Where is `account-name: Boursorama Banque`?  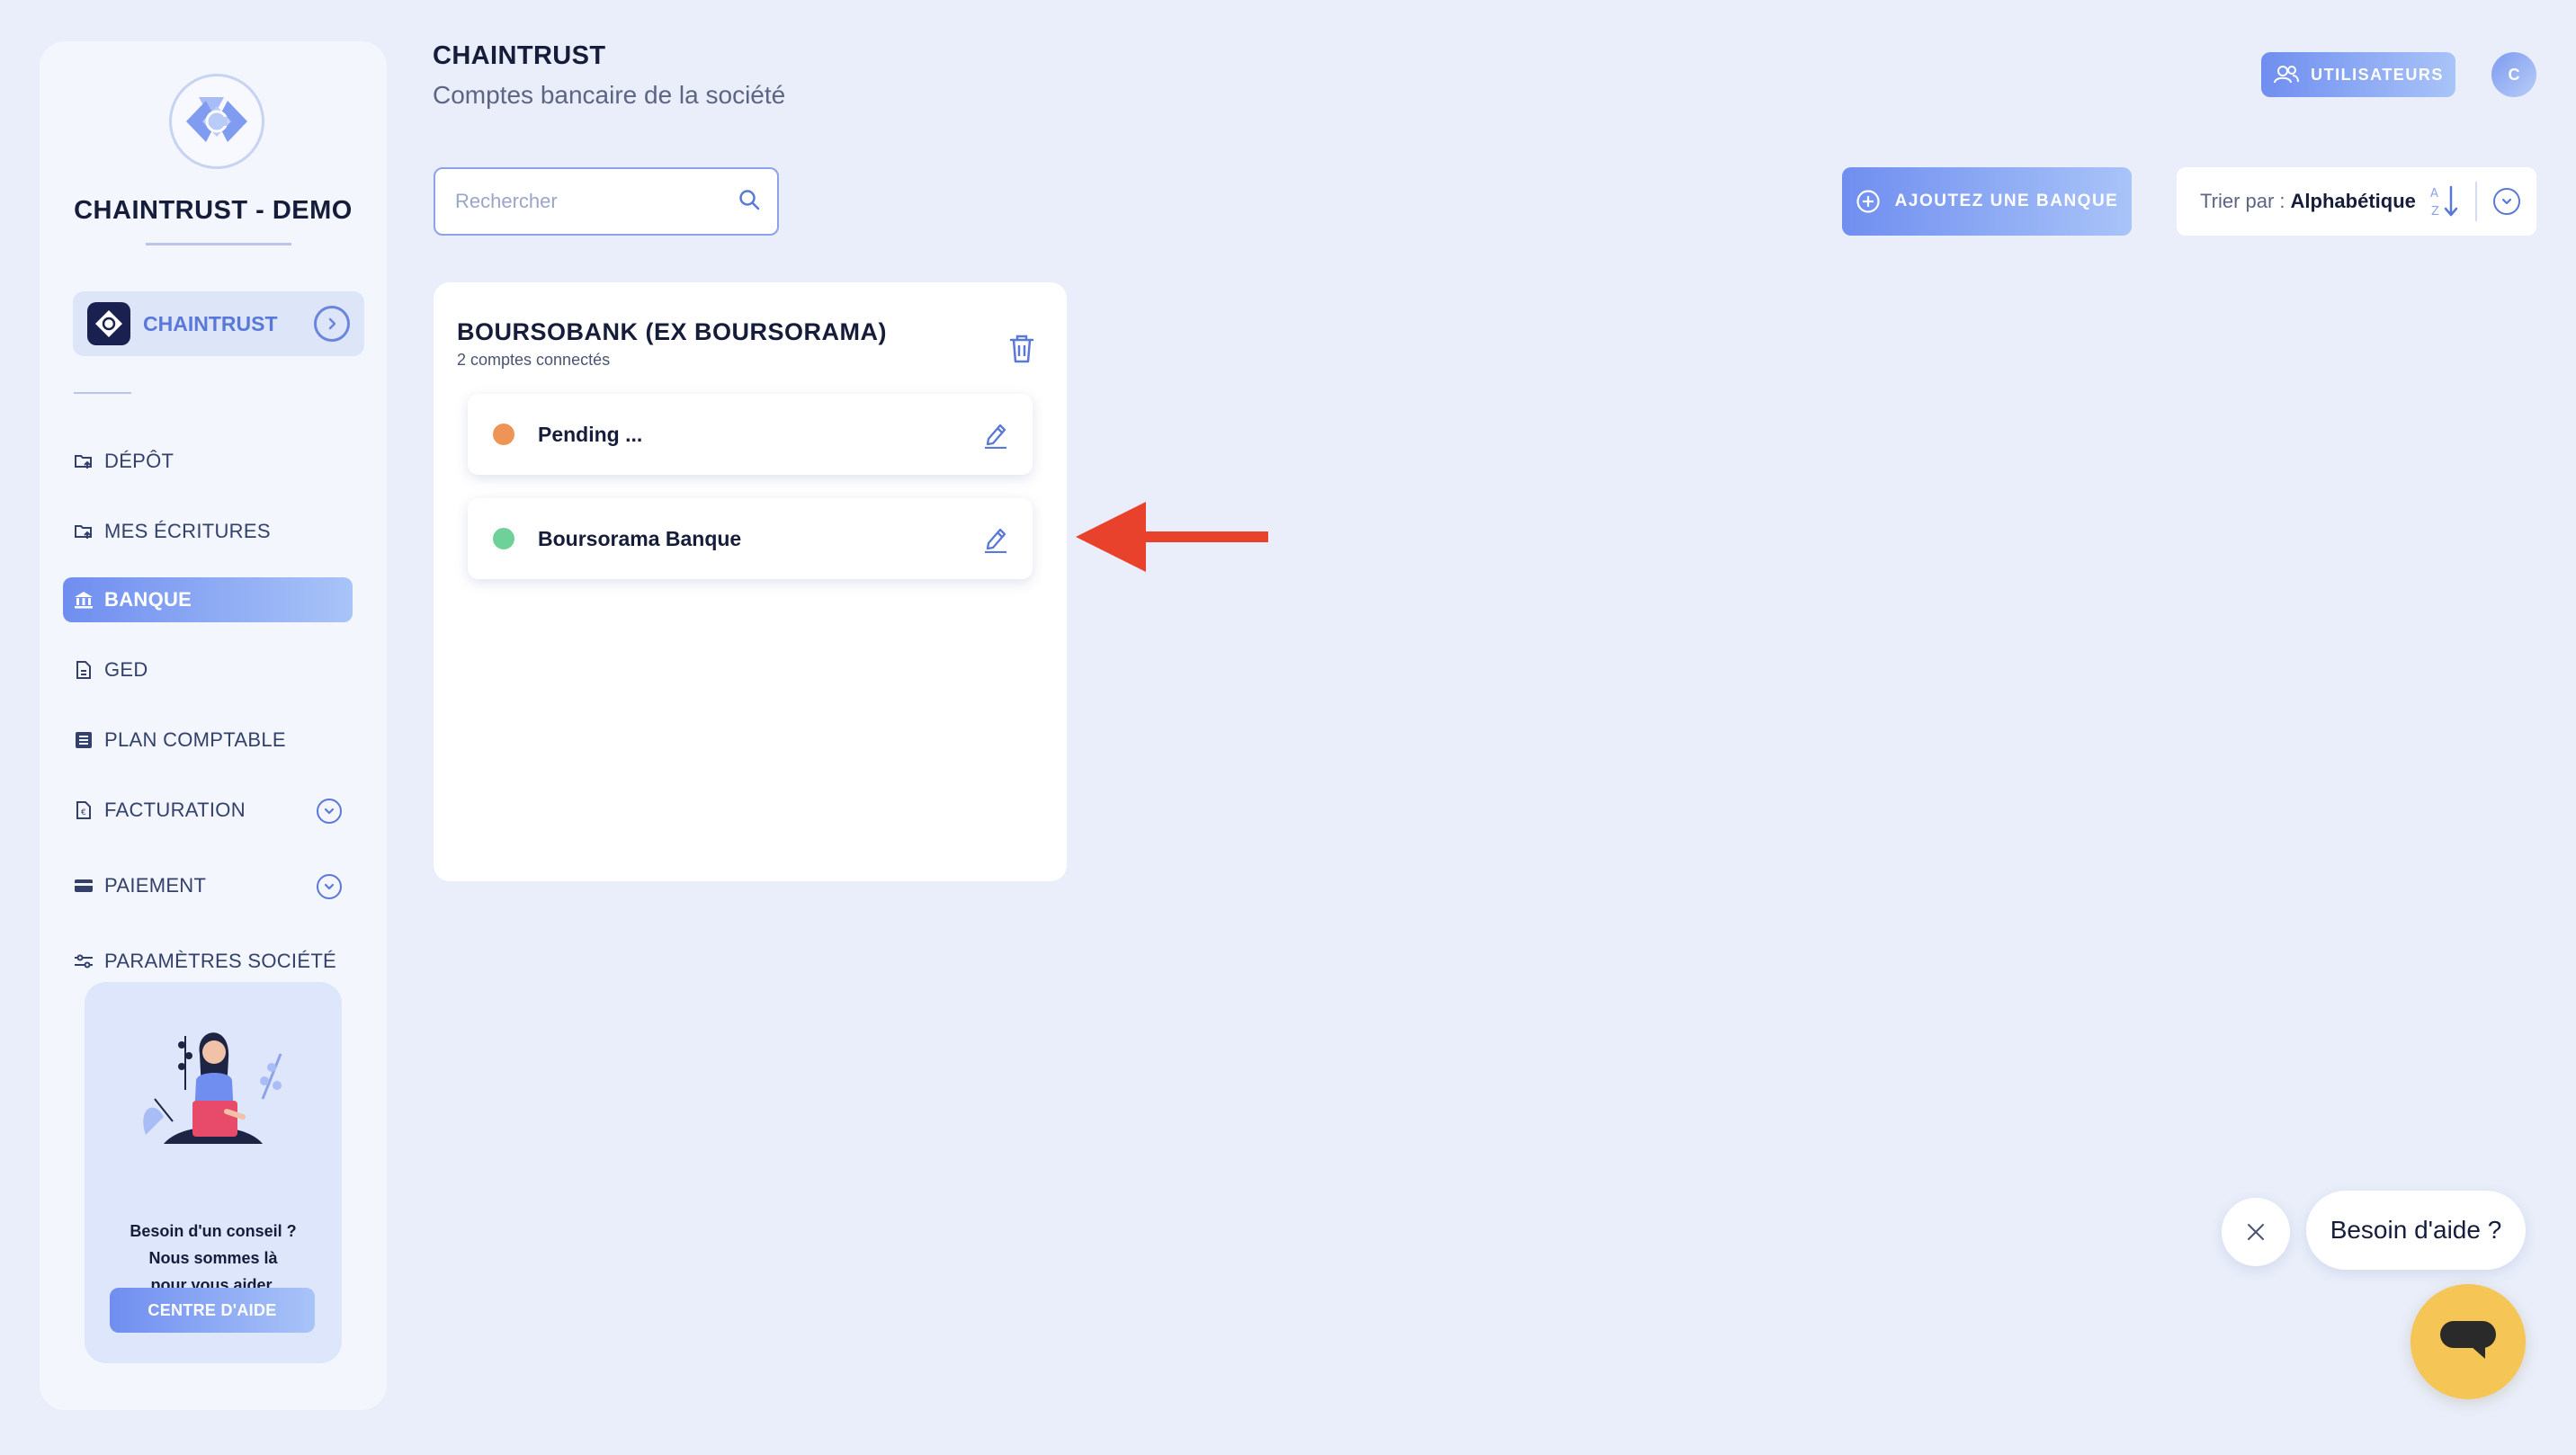
account-name: Boursorama Banque is located at coordinates (640, 538).